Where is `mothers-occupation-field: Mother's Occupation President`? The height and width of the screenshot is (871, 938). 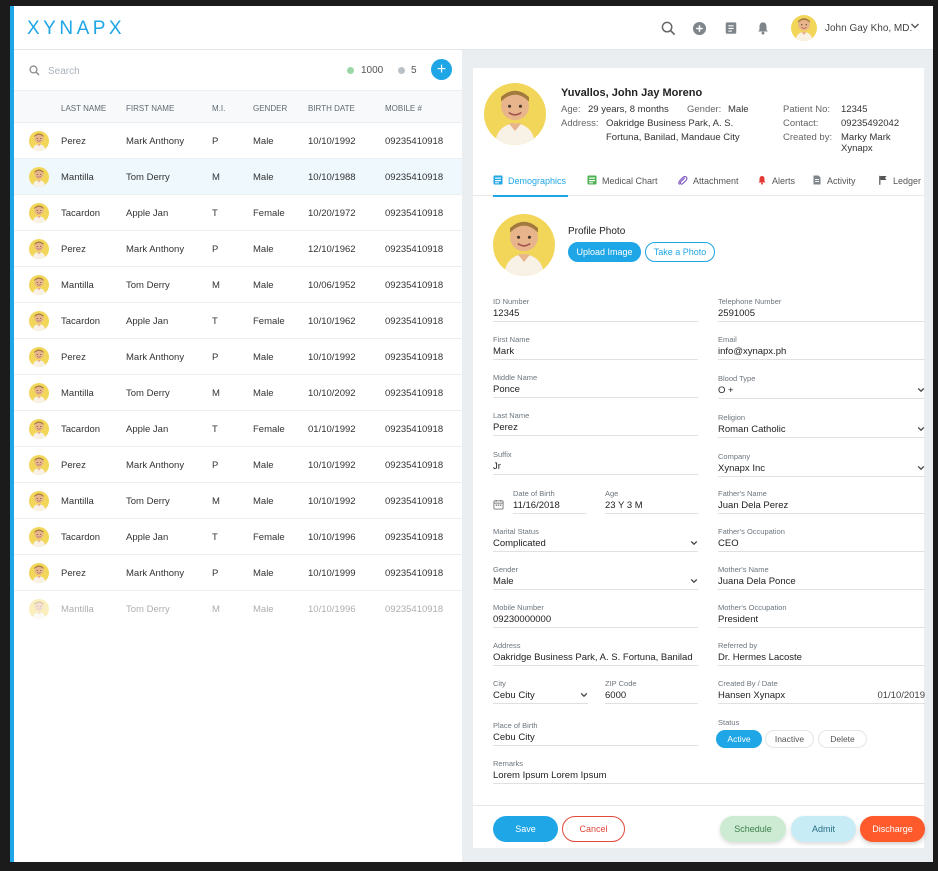
mothers-occupation-field: Mother's Occupation President is located at coordinates (821, 615).